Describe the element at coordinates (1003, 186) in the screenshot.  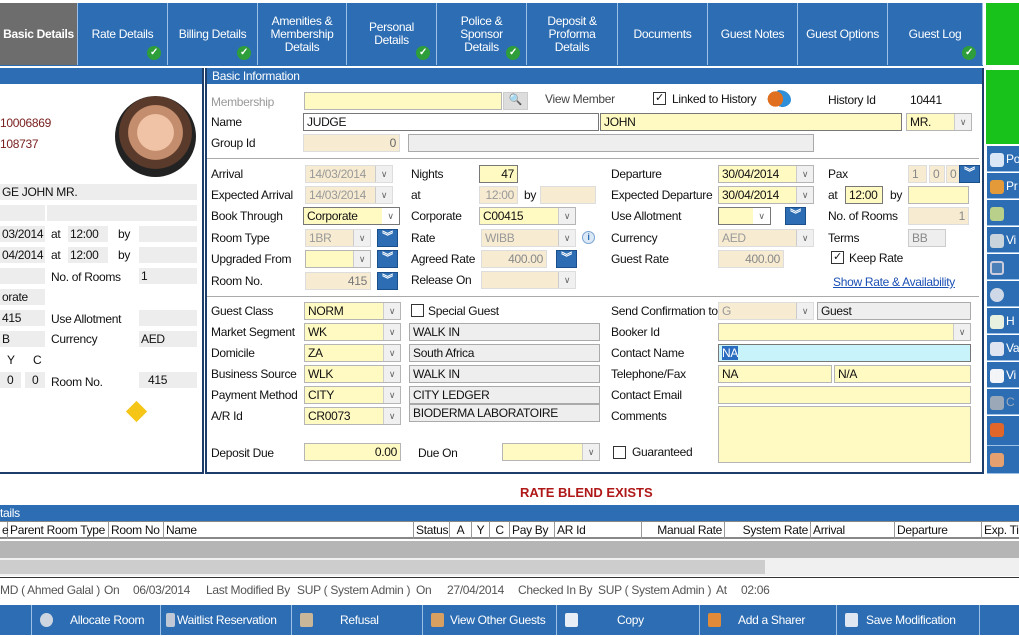
I see `side-button-profile: Pr` at that location.